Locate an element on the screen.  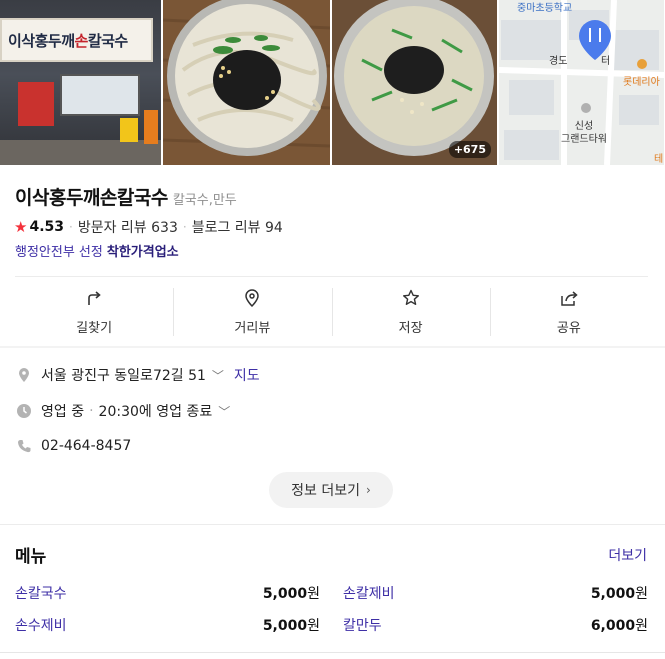
badge-name: 착한가격업소 is located at coordinates (142, 252).